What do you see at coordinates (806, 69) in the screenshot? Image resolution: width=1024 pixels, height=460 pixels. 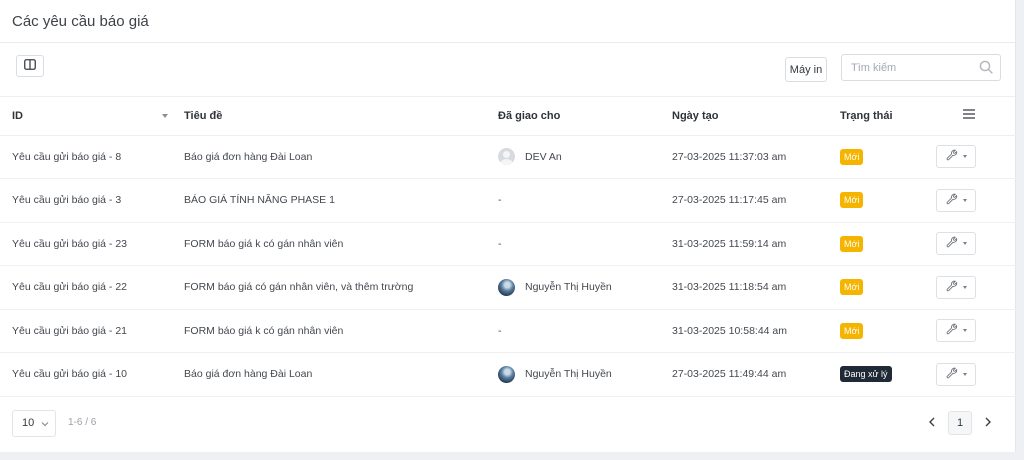 I see `printer-button: Máy in` at bounding box center [806, 69].